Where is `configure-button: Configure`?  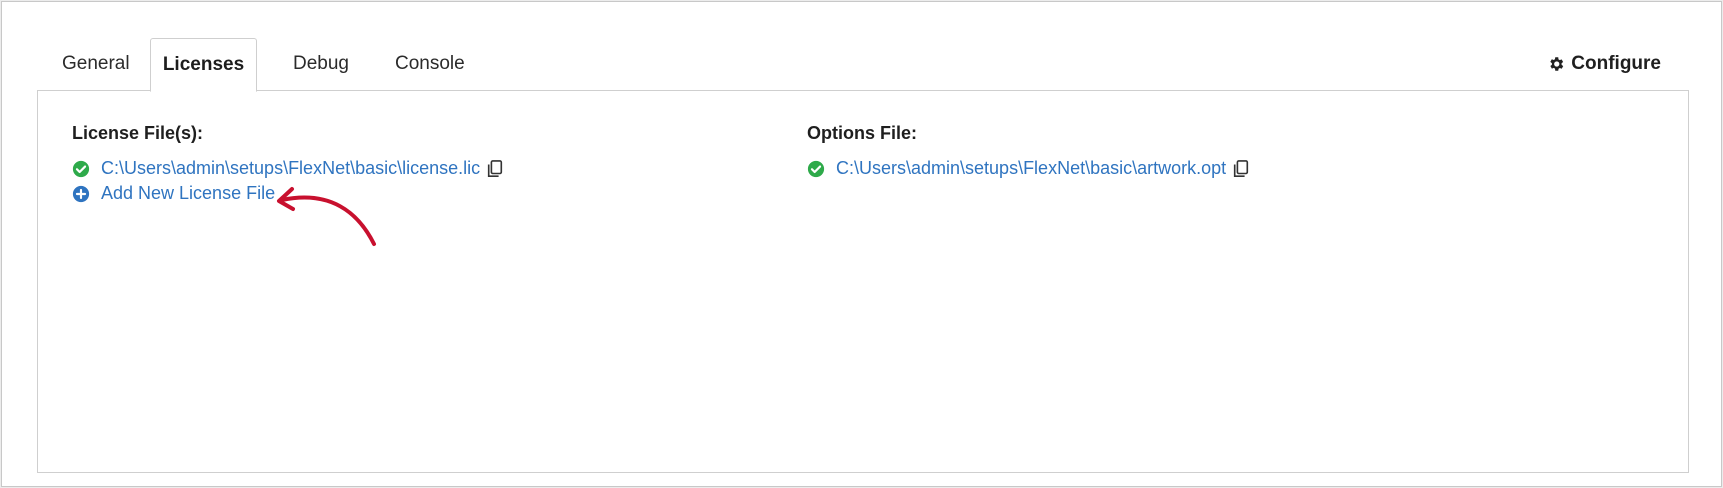
configure-button: Configure is located at coordinates (1604, 64).